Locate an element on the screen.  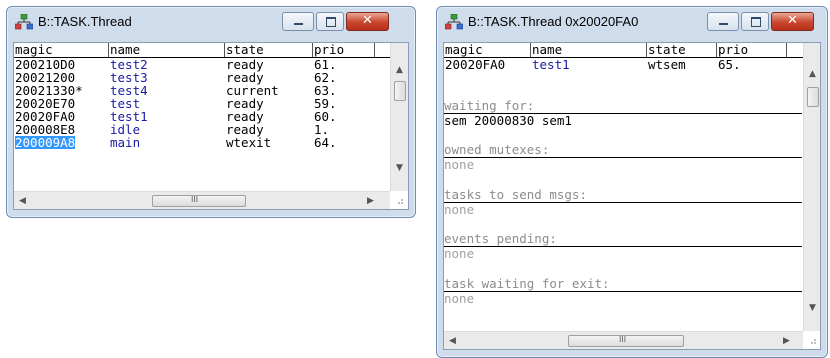
section-value-owned-mutexes: none is located at coordinates (459, 164).